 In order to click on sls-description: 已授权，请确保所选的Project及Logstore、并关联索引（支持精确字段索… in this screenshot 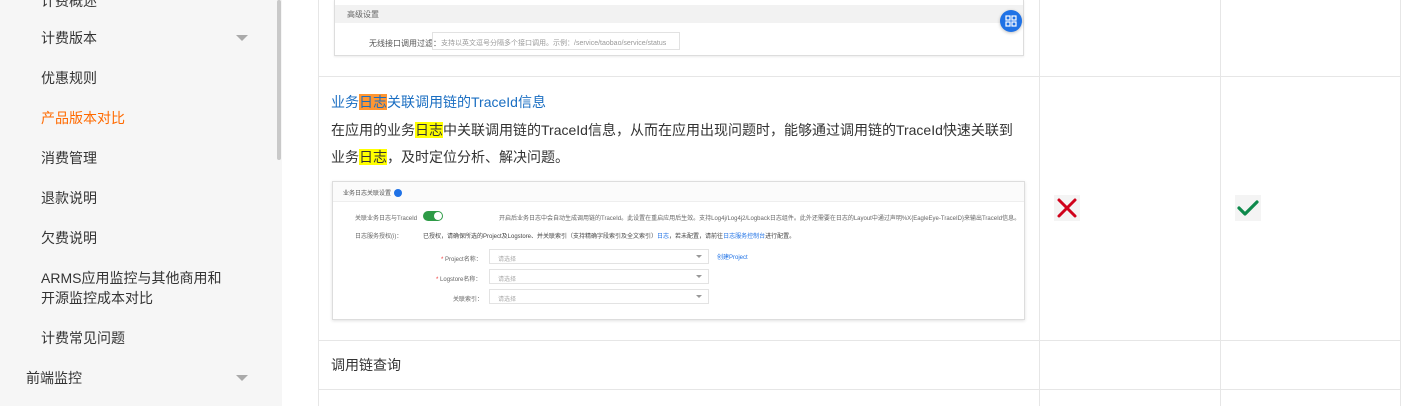, I will do `click(609, 237)`.